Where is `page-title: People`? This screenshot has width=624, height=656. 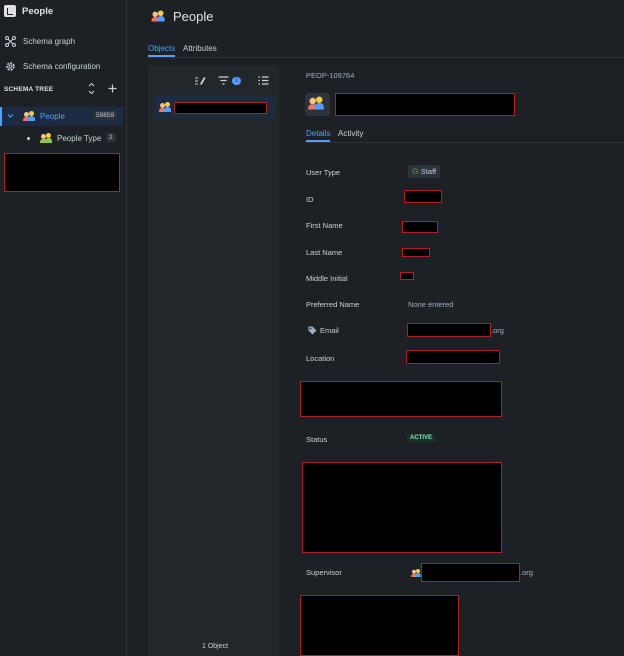 page-title: People is located at coordinates (193, 16).